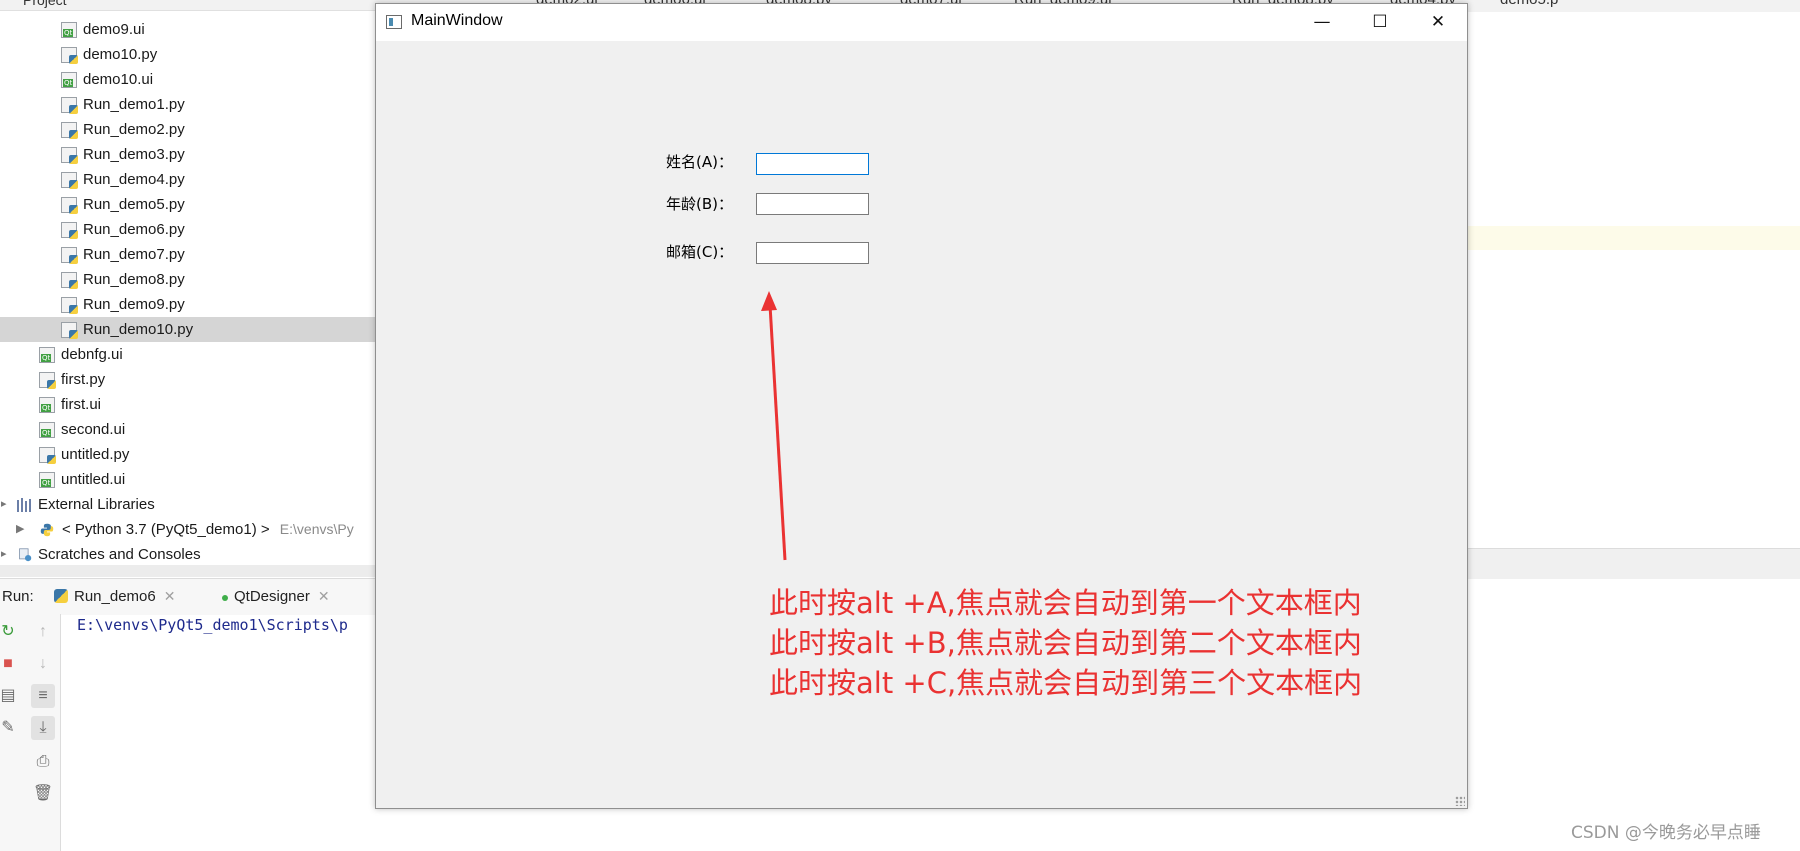  Describe the element at coordinates (1438, 22) in the screenshot. I see `close-button: ✕` at that location.